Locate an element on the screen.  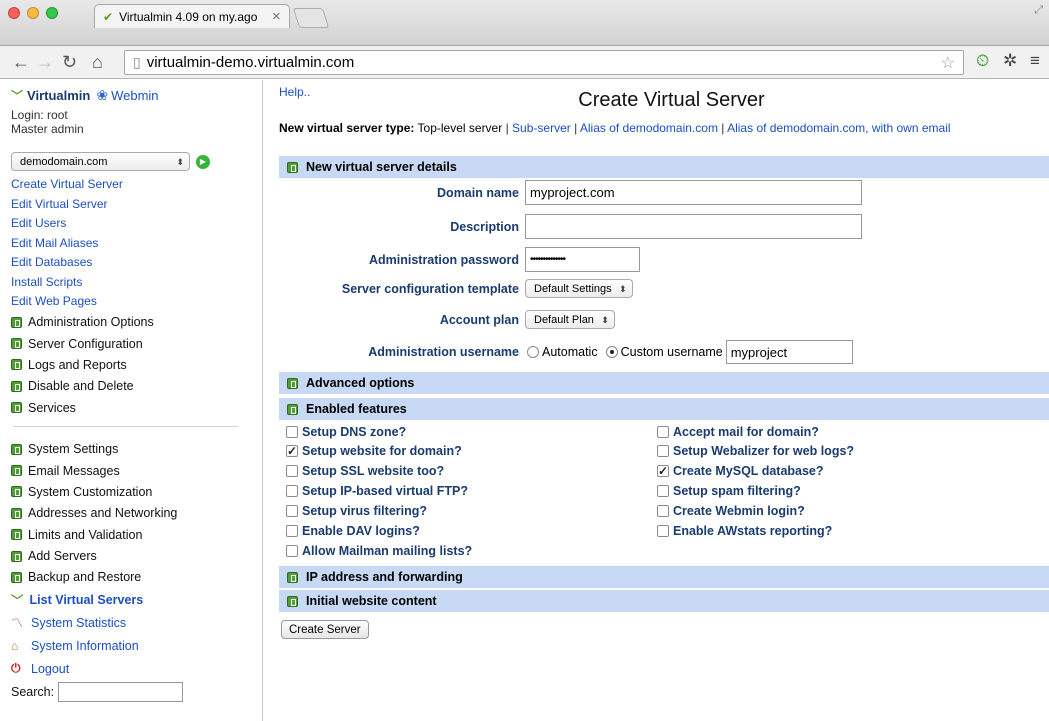
settings-gear-icon: ✲ is located at coordinates (1010, 61).